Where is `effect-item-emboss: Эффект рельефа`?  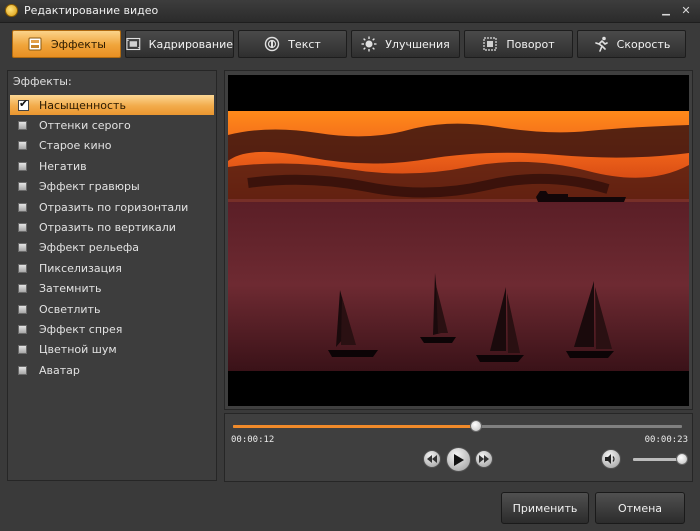 effect-item-emboss: Эффект рельефа is located at coordinates (112, 248).